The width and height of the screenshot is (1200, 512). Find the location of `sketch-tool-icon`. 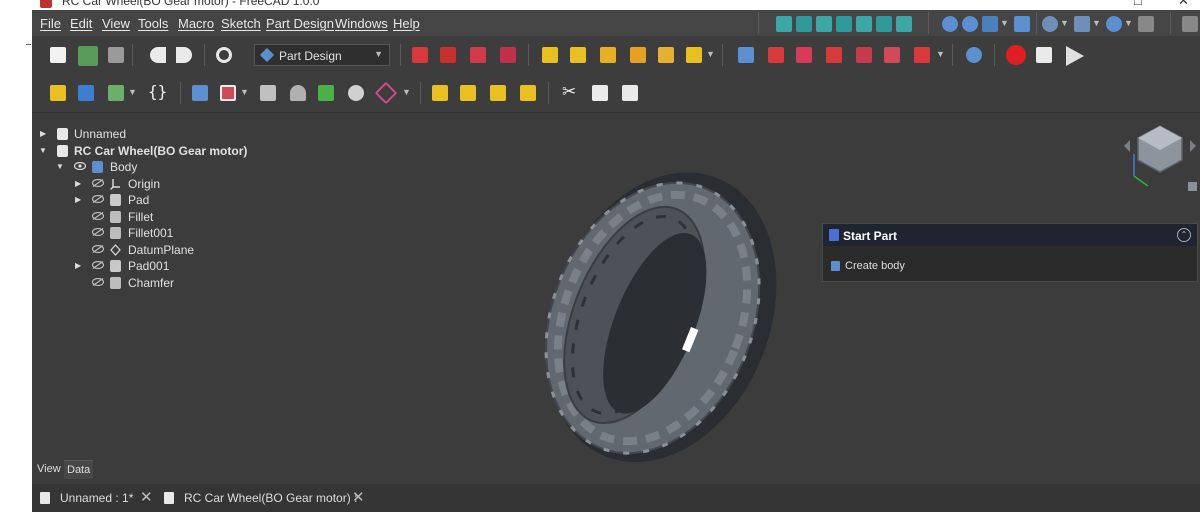

sketch-tool-icon is located at coordinates (228, 93).